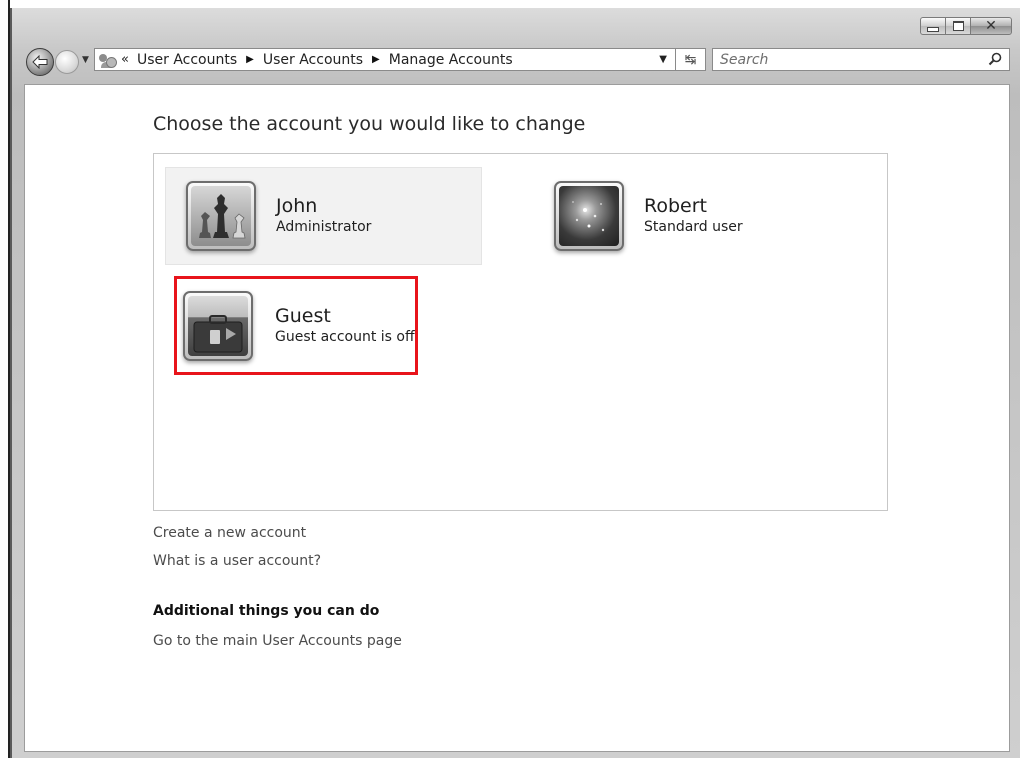 Image resolution: width=1020 pixels, height=758 pixels. I want to click on caption-buttons: ✕, so click(966, 26).